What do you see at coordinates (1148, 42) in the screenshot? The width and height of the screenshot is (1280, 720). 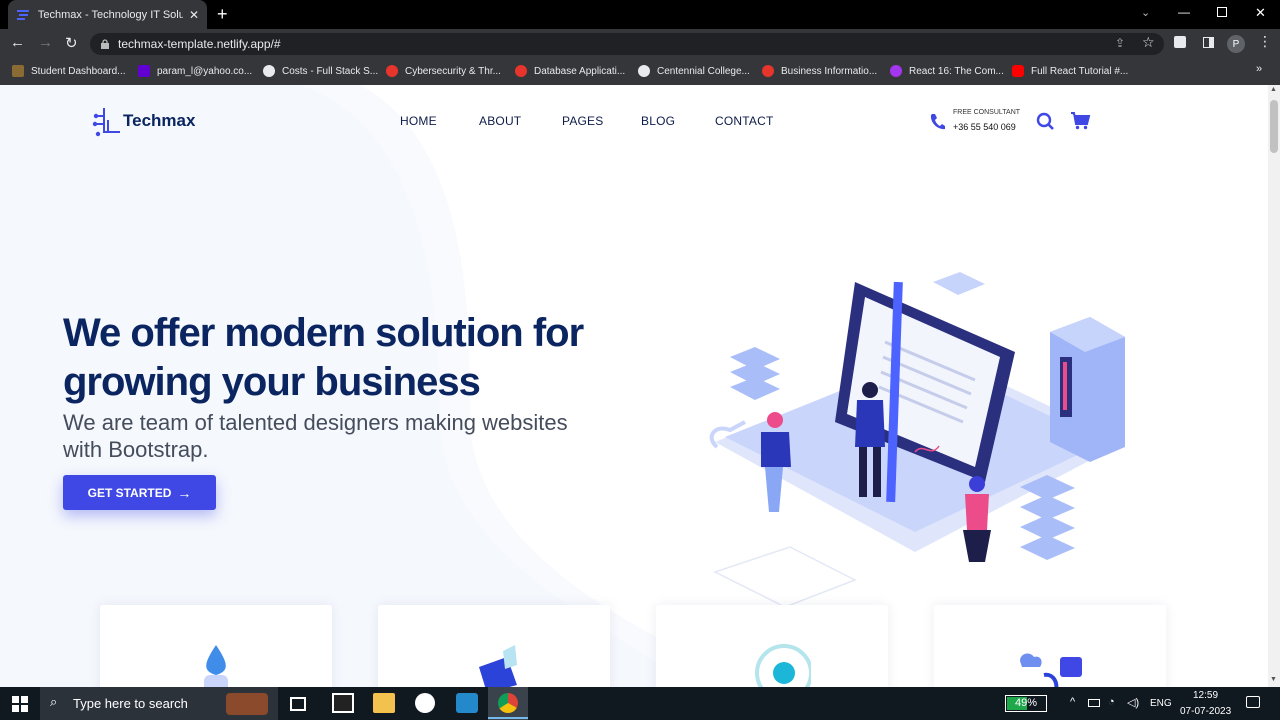 I see `star-icon: ☆` at bounding box center [1148, 42].